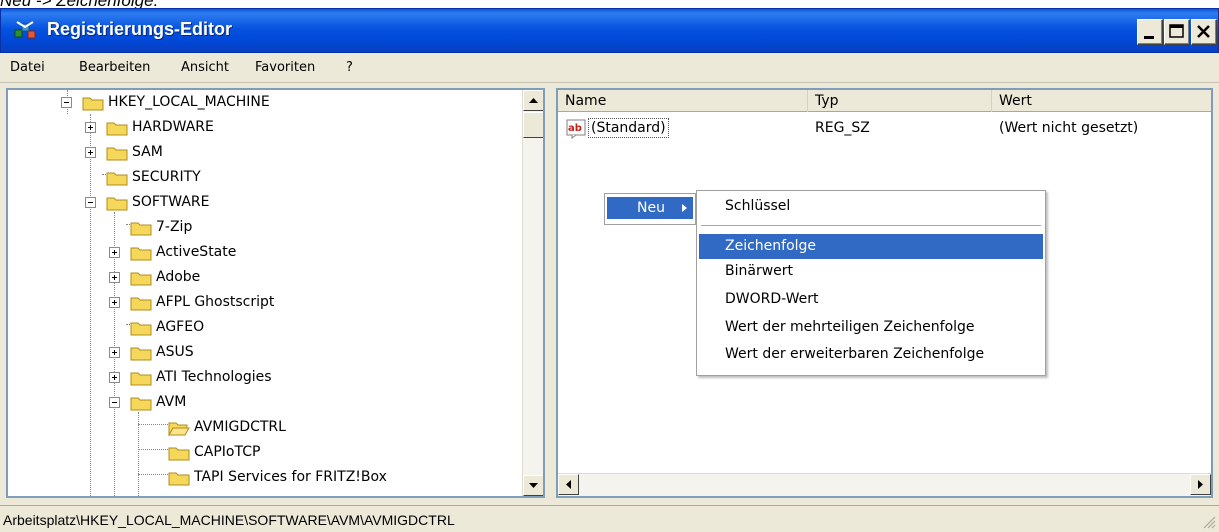 Image resolution: width=1219 pixels, height=532 pixels. I want to click on svg-text: ab, so click(575, 128).